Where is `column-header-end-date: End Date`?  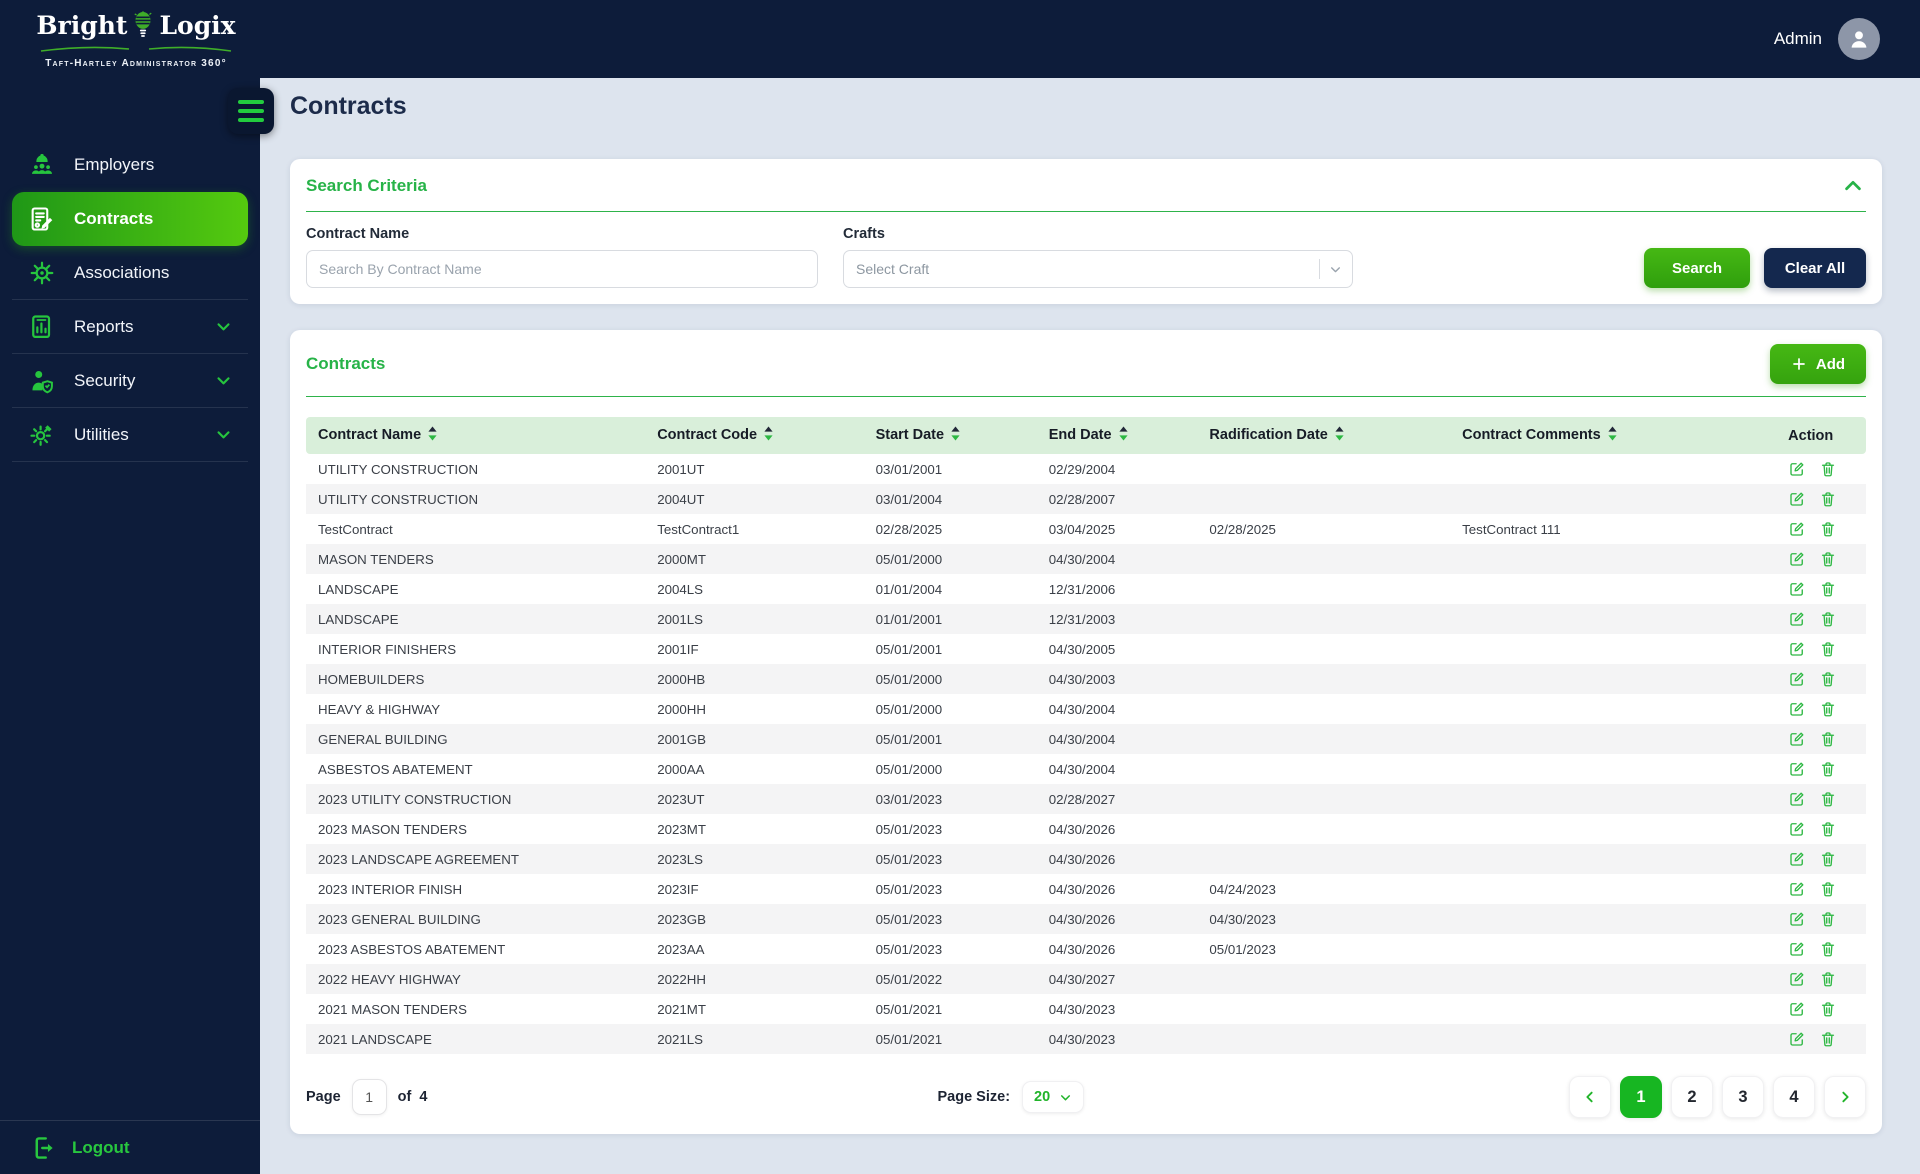
column-header-end-date: End Date is located at coordinates (1121, 435).